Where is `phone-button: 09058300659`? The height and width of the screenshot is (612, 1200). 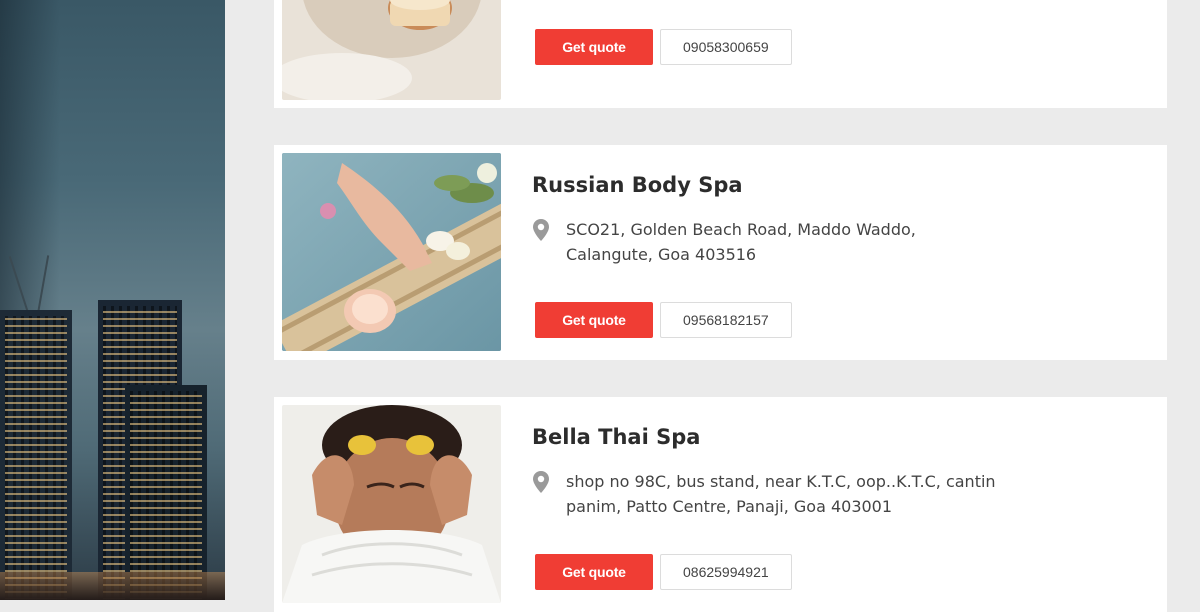
phone-button: 09058300659 is located at coordinates (726, 47).